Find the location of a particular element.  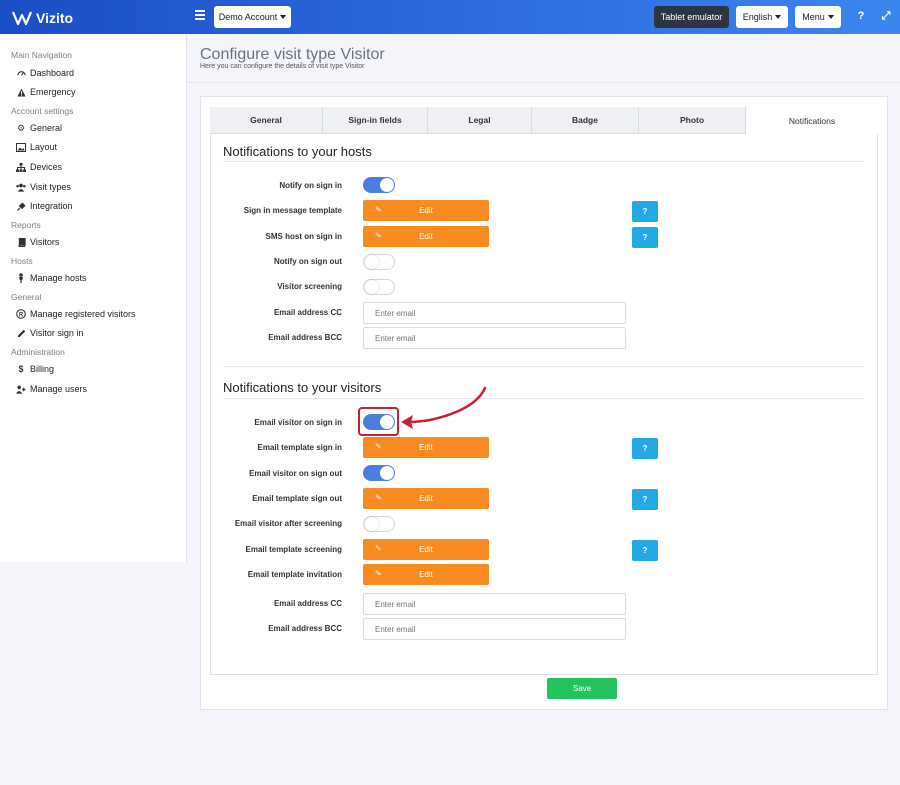

help-email-template-sign-in-button: ? is located at coordinates (645, 448).